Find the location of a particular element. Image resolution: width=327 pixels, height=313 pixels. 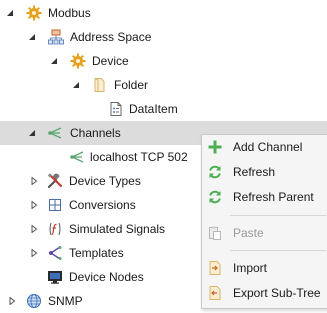

tree-item-label: Templates is located at coordinates (96, 253).